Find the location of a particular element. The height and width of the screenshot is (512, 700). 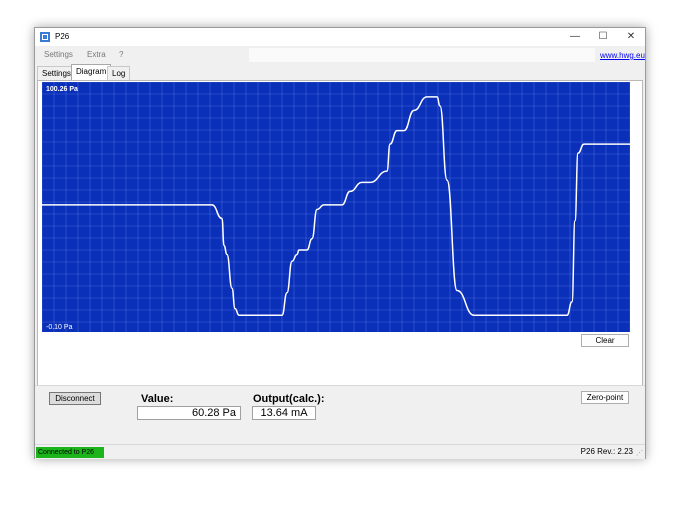

title-bar: P26 — ☐ ✕ is located at coordinates (340, 37).